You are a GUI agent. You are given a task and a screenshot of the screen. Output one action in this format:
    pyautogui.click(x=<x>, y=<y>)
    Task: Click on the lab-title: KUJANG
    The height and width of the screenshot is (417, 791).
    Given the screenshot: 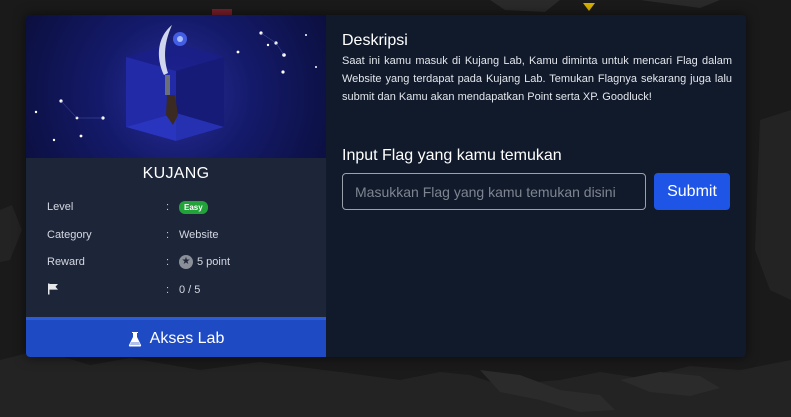 What is the action you would take?
    pyautogui.click(x=176, y=173)
    